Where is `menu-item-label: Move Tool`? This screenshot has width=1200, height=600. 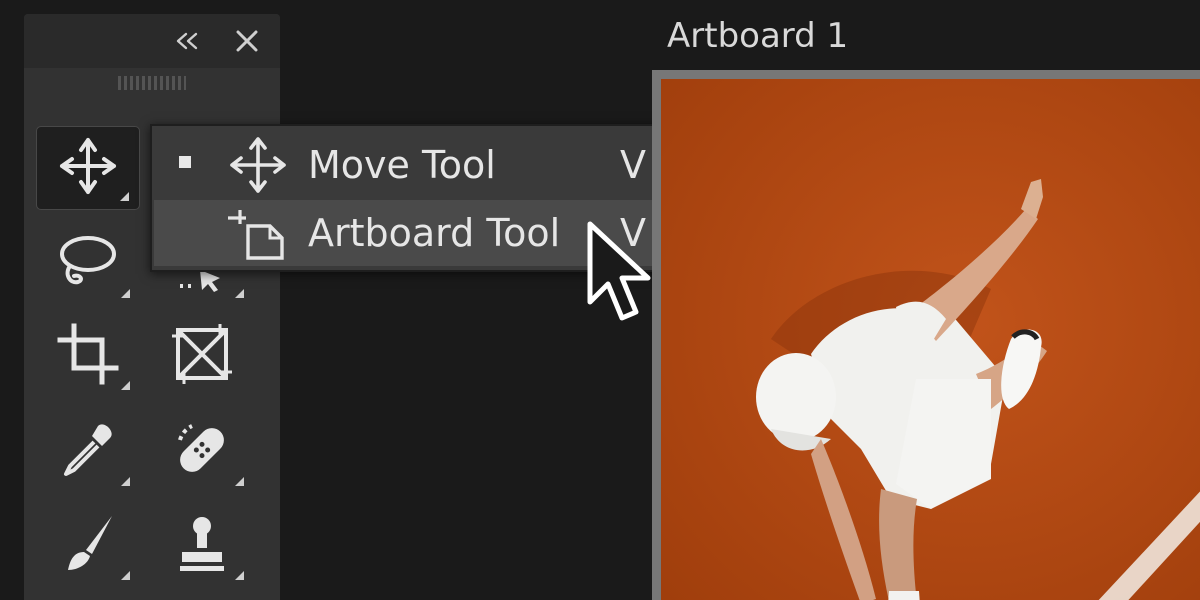 menu-item-label: Move Tool is located at coordinates (402, 165).